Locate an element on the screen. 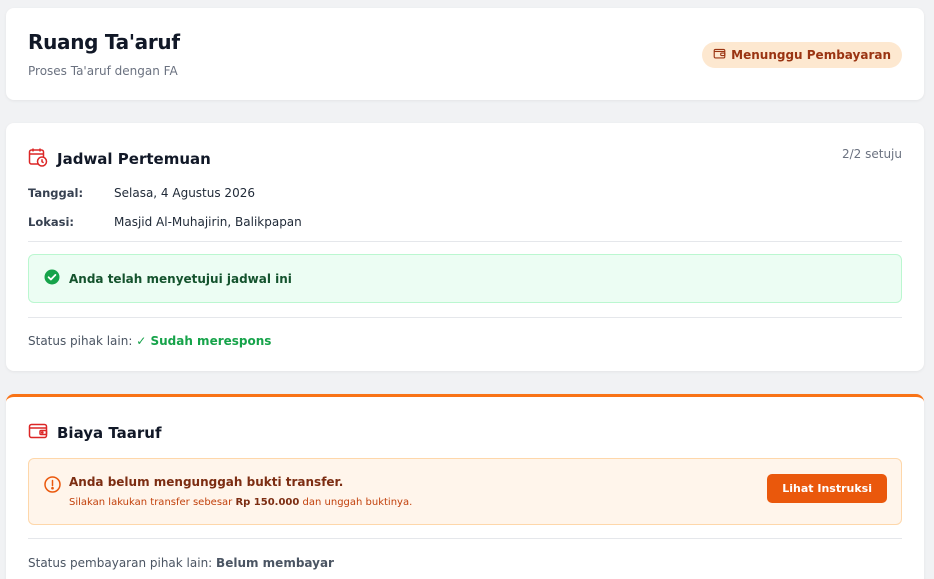 The width and height of the screenshot is (934, 579). date-label: Tanggal: is located at coordinates (56, 193).